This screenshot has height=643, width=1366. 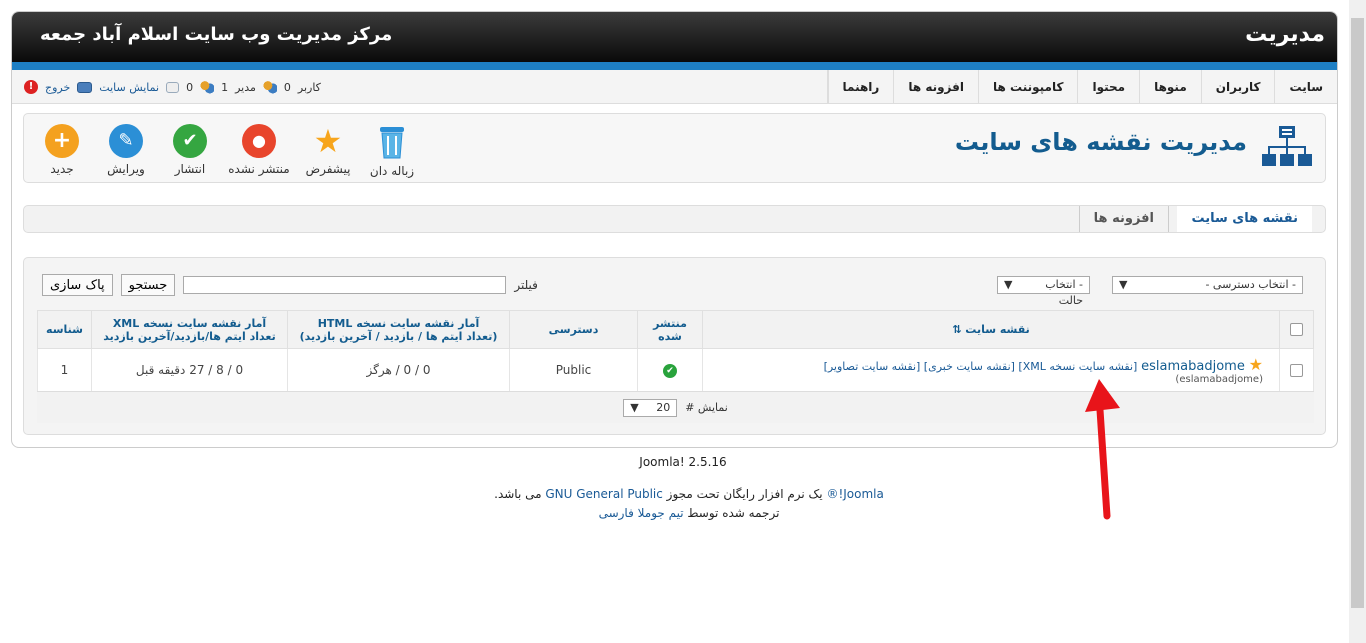 I want to click on search-button: جستجو, so click(x=148, y=285).